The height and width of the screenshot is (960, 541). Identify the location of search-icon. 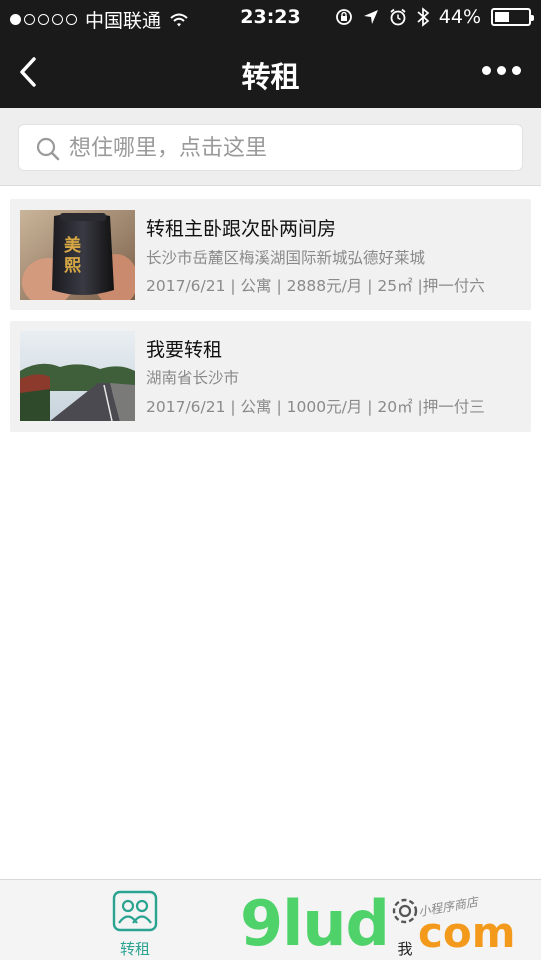
(48, 149).